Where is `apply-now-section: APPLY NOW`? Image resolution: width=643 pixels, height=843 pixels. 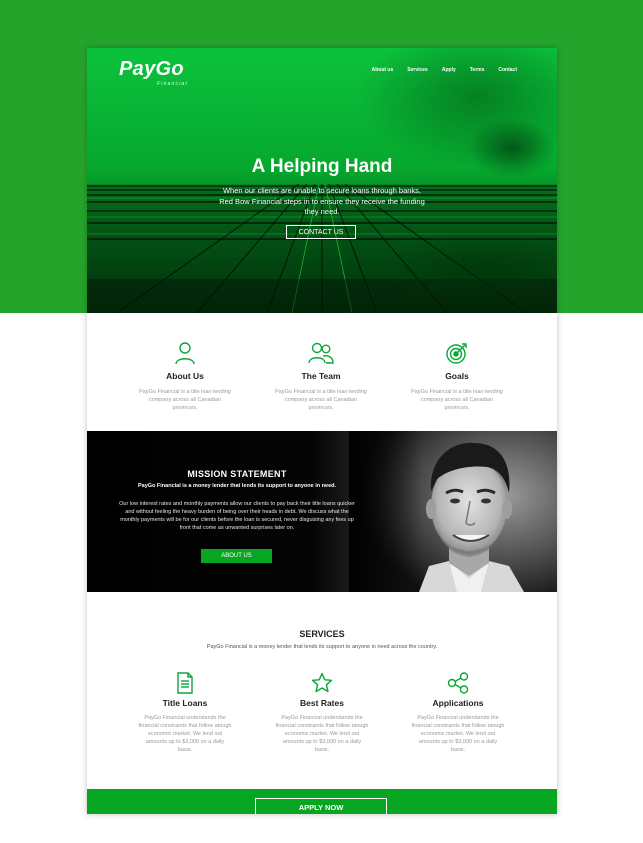
apply-now-section: APPLY NOW is located at coordinates (322, 801).